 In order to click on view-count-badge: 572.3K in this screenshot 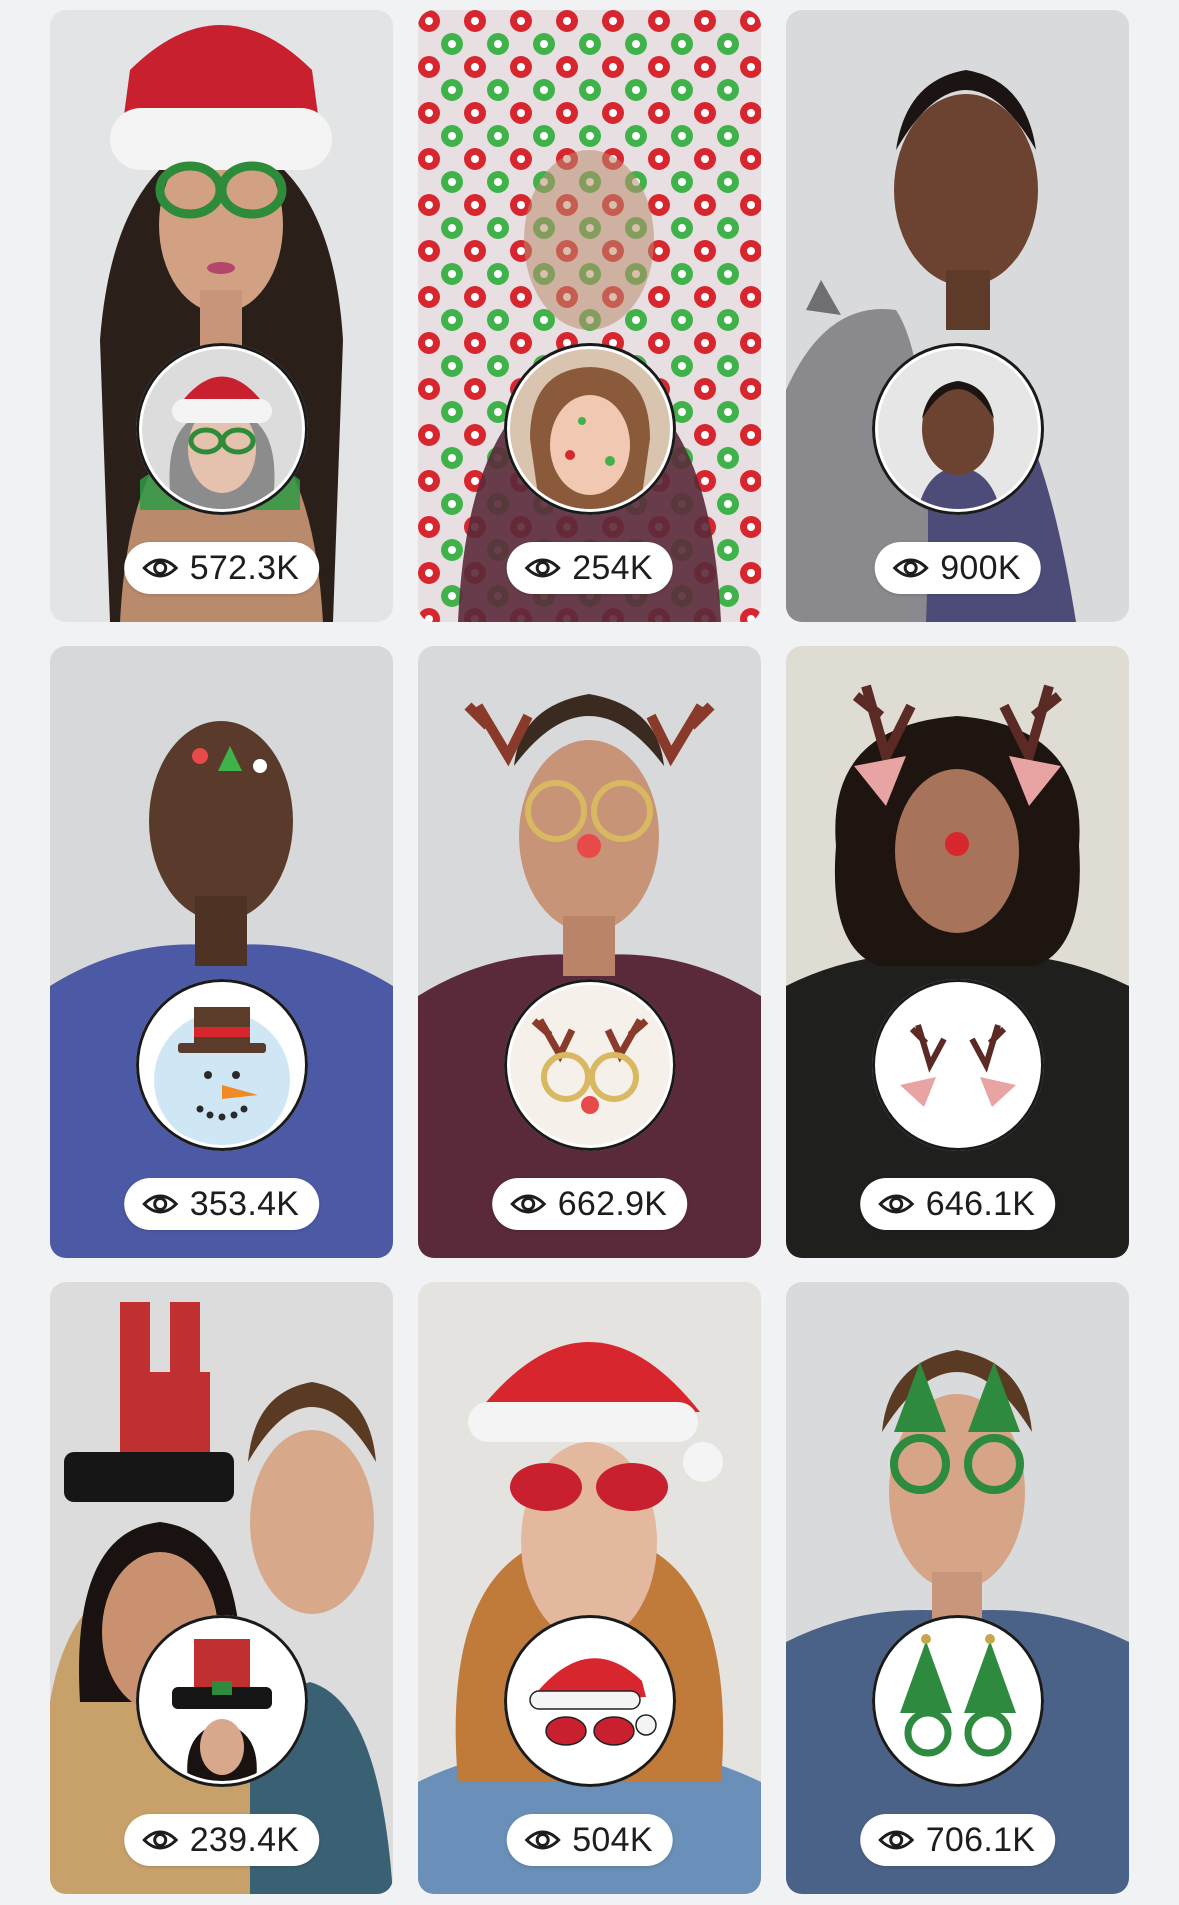, I will do `click(221, 568)`.